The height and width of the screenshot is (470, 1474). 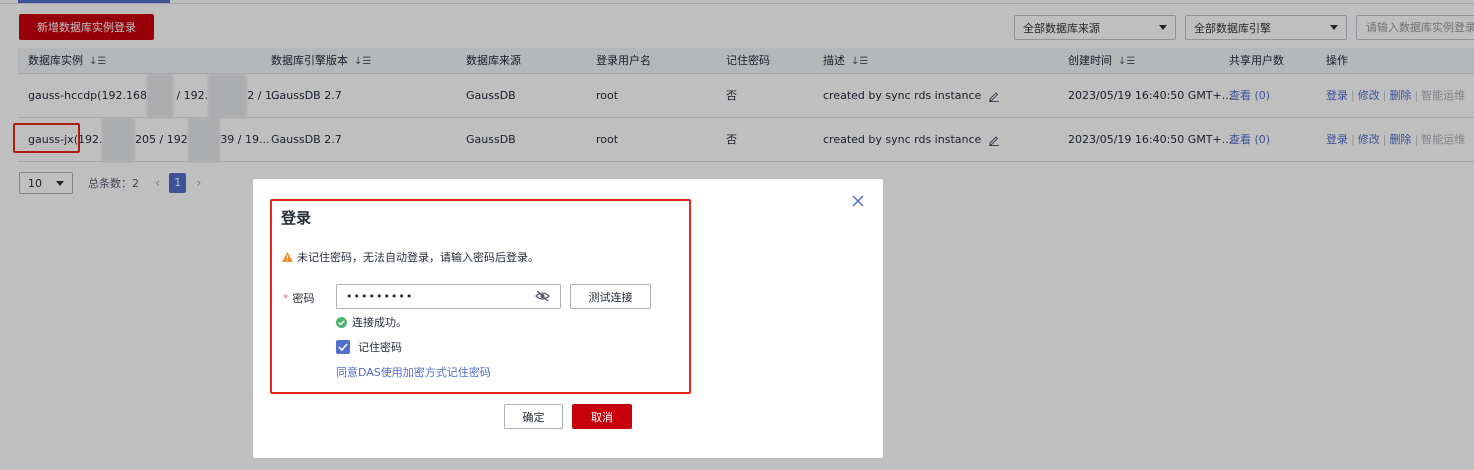 What do you see at coordinates (413, 372) in the screenshot?
I see `agree-encryption-link: 同意DAS使用加密方式记住密码` at bounding box center [413, 372].